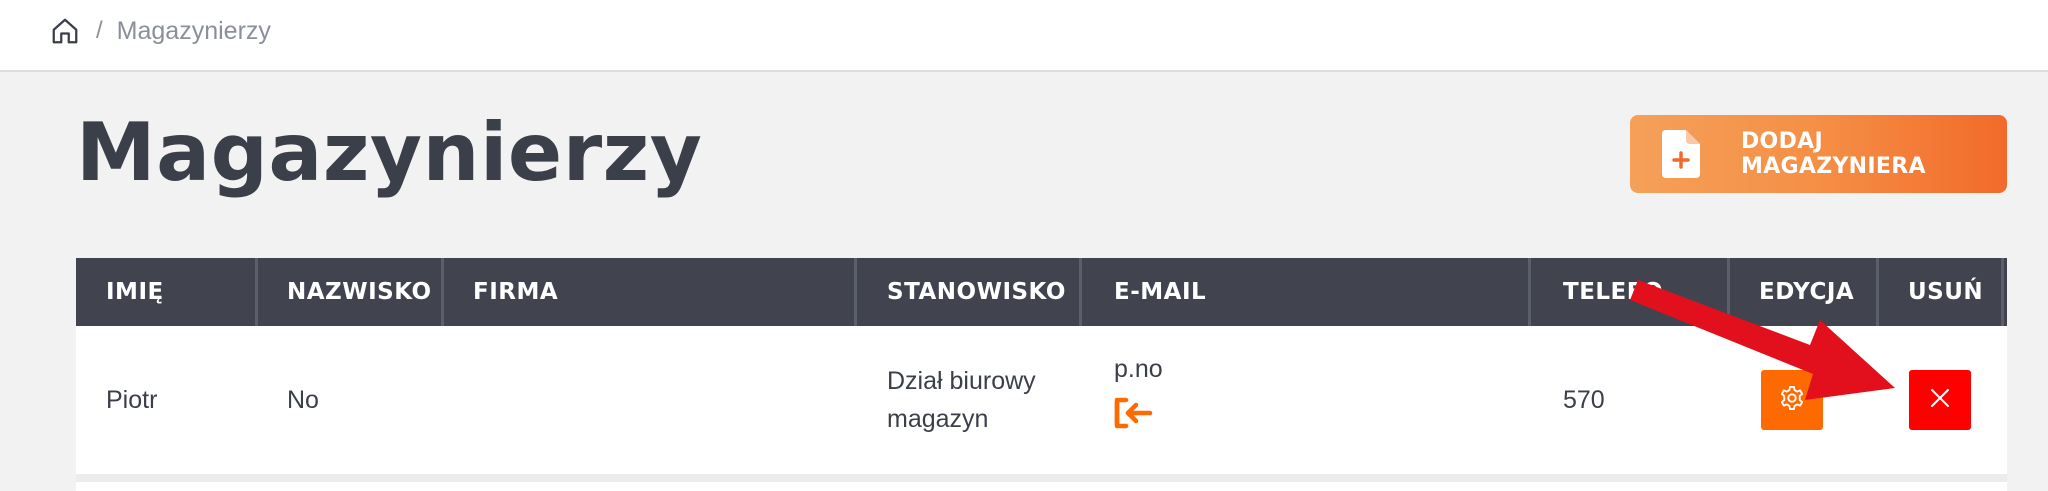  What do you see at coordinates (976, 292) in the screenshot?
I see `column-position: STANOWISKO` at bounding box center [976, 292].